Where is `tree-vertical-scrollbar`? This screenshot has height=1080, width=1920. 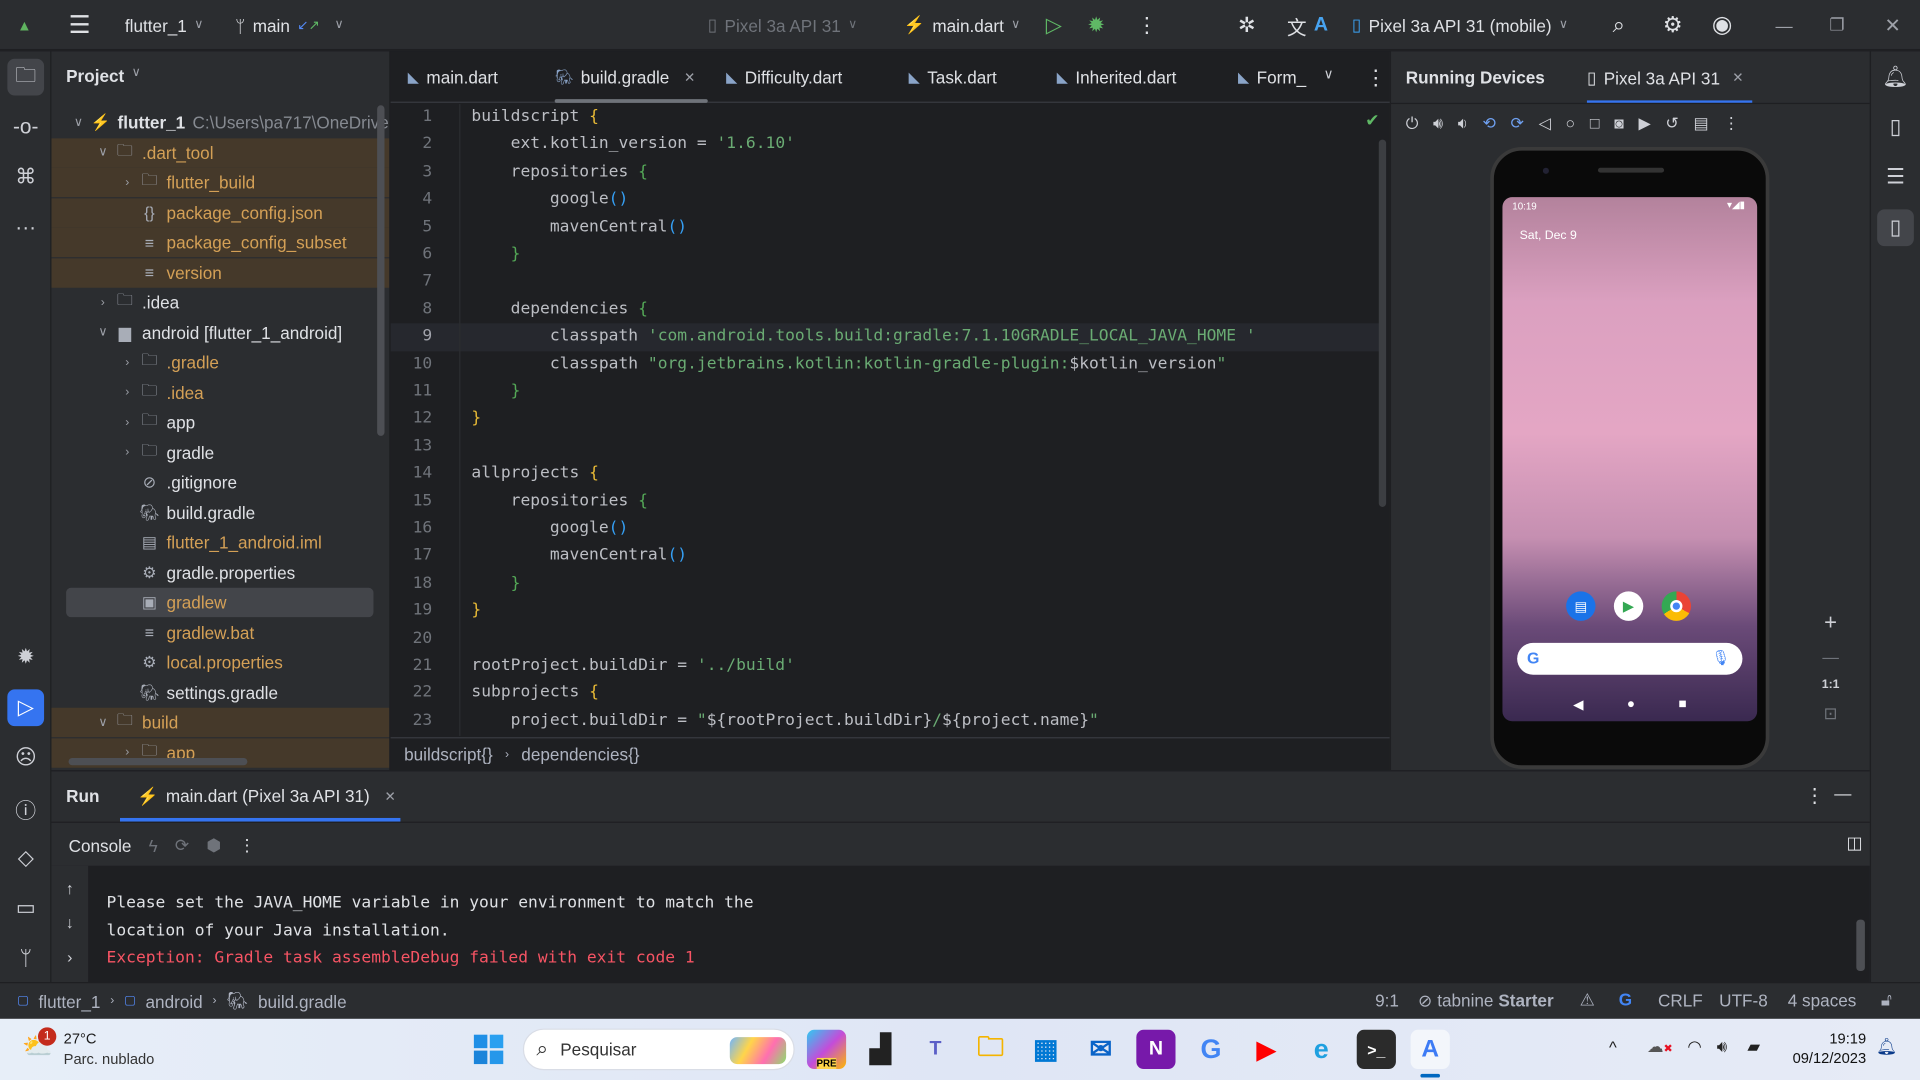 tree-vertical-scrollbar is located at coordinates (381, 270).